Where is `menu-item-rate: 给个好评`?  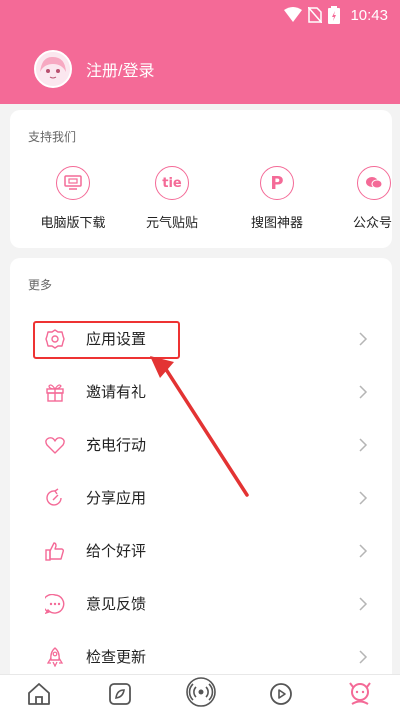 menu-item-rate: 给个好评 is located at coordinates (201, 550).